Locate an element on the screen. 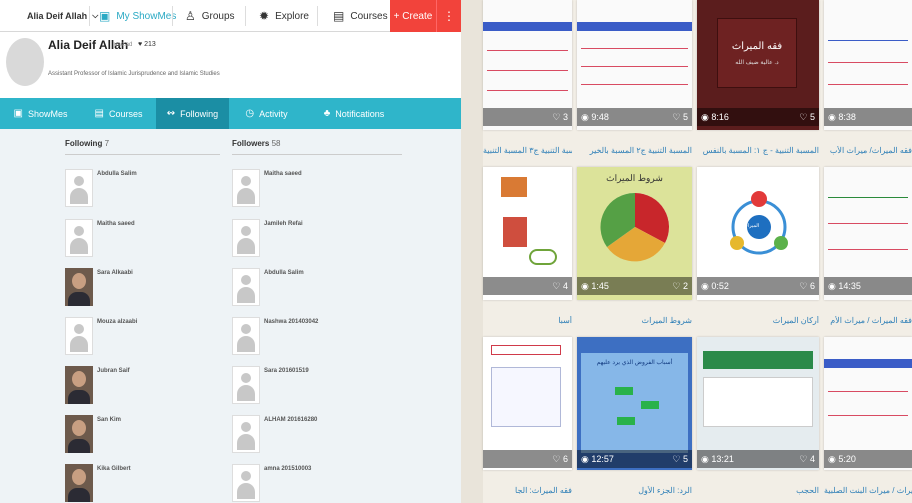 This screenshot has height=503, width=912. video-title: أركان الميراث is located at coordinates (758, 320).